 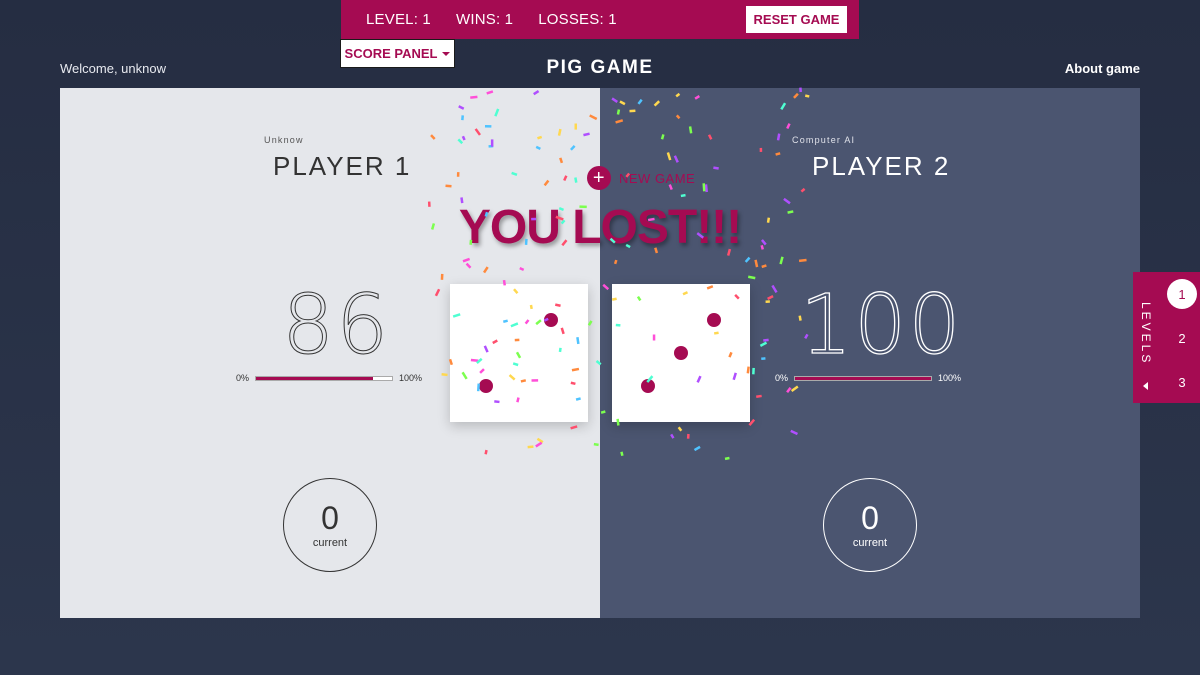 What do you see at coordinates (1182, 338) in the screenshot?
I see `level-2-button: 2` at bounding box center [1182, 338].